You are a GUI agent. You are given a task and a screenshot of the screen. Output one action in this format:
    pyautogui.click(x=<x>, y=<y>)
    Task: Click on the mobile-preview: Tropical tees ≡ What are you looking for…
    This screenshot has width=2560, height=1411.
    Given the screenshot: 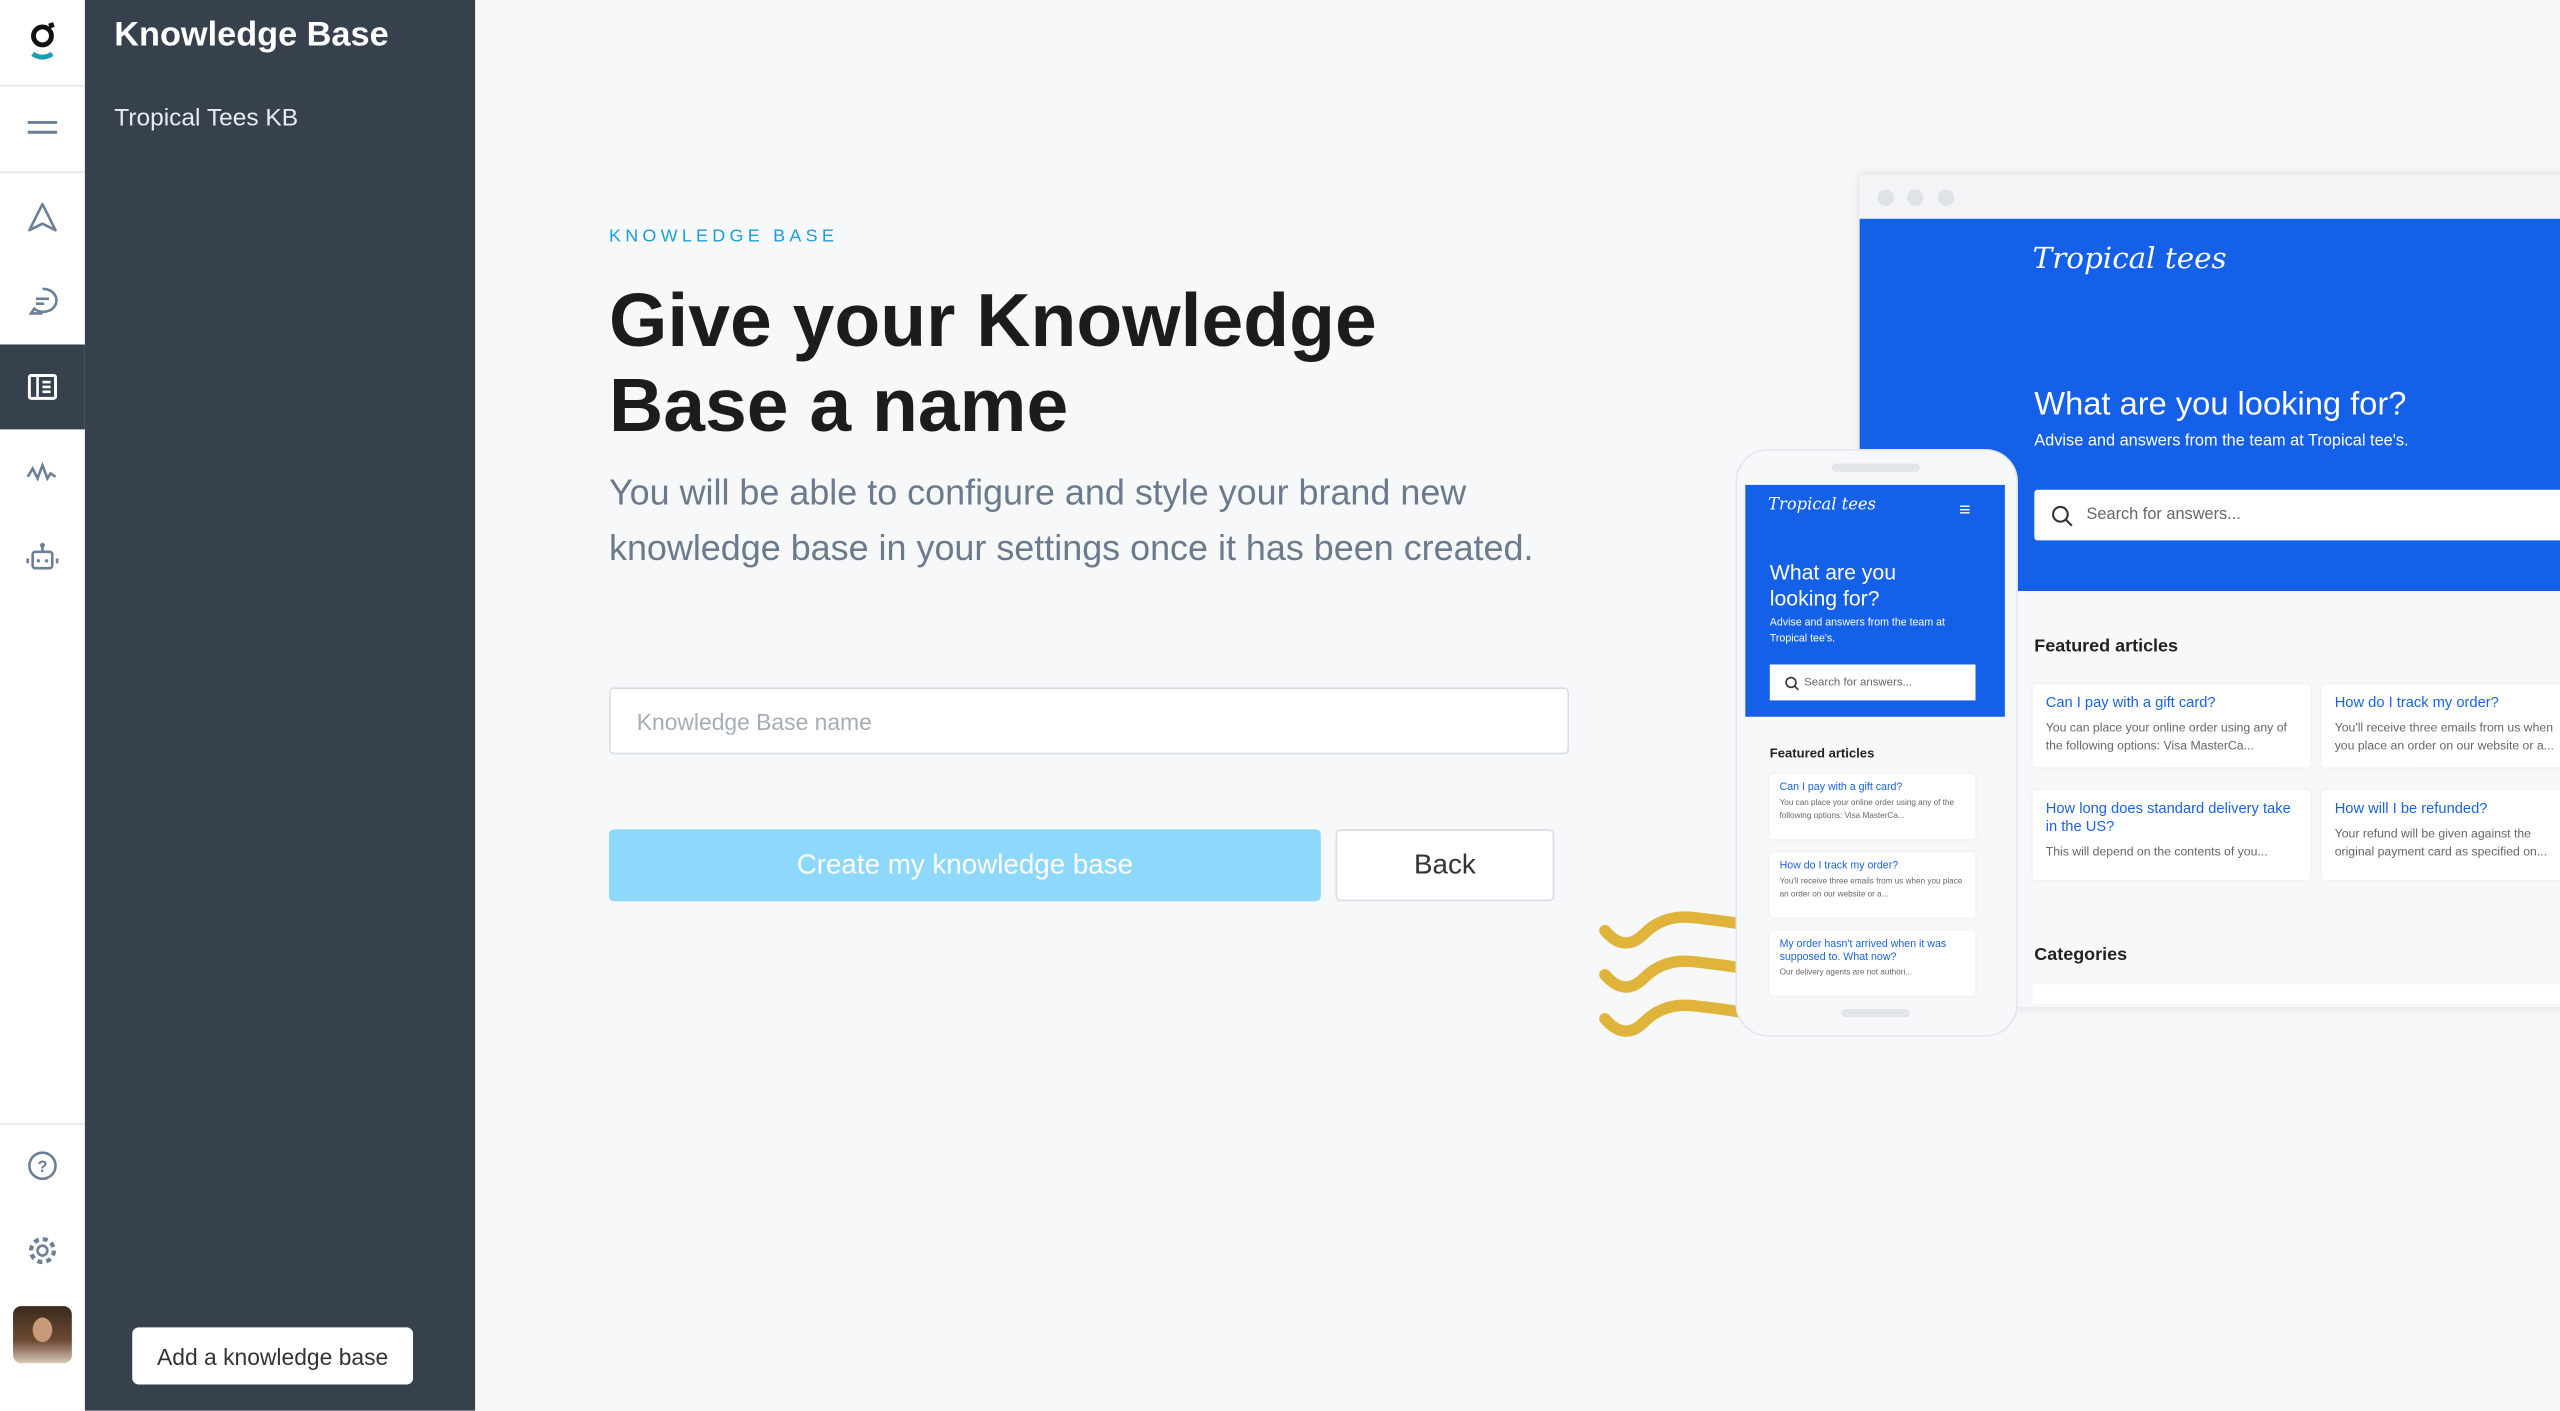 What is the action you would take?
    pyautogui.click(x=1876, y=742)
    